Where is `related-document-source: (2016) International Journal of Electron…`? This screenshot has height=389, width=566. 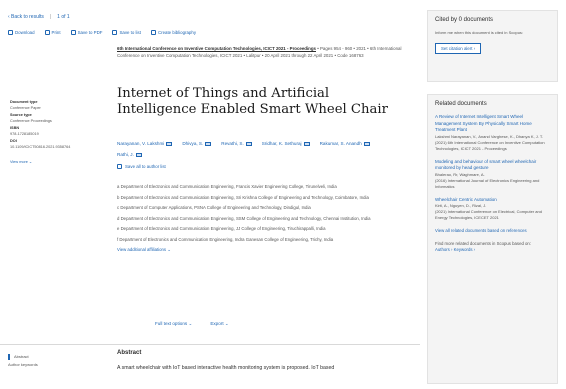
related-document-source: (2016) International Journal of Electron… is located at coordinates (487, 183).